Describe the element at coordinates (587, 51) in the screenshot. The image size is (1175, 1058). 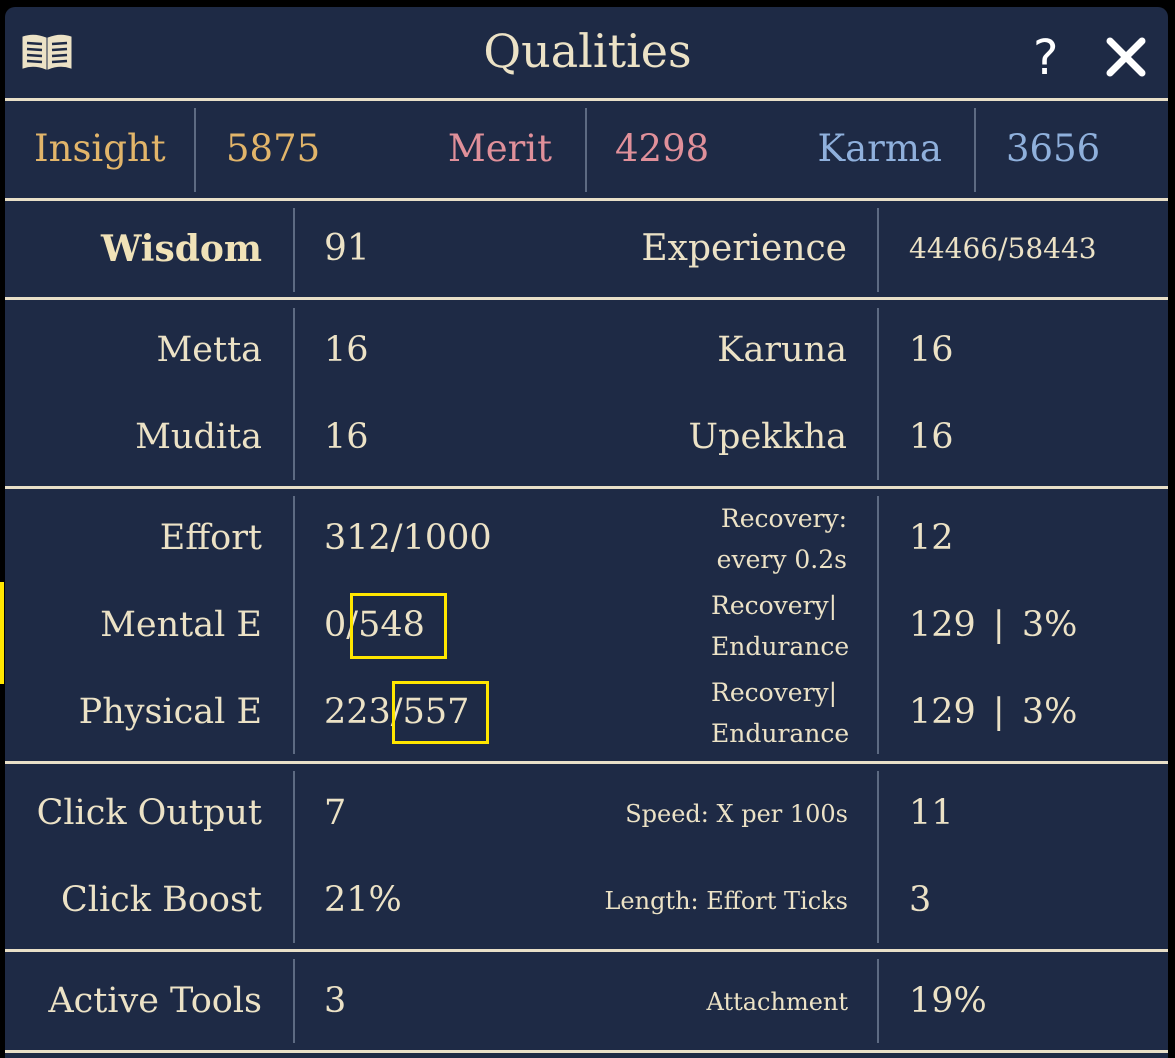
I see `page-title: Qualities` at that location.